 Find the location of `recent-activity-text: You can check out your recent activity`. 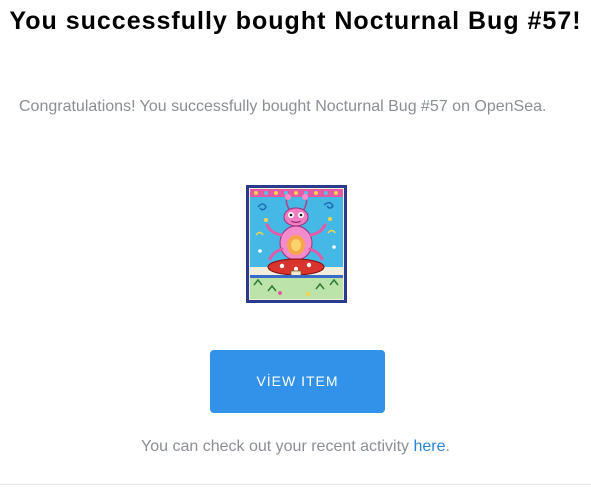

recent-activity-text: You can check out your recent activity is located at coordinates (277, 446).